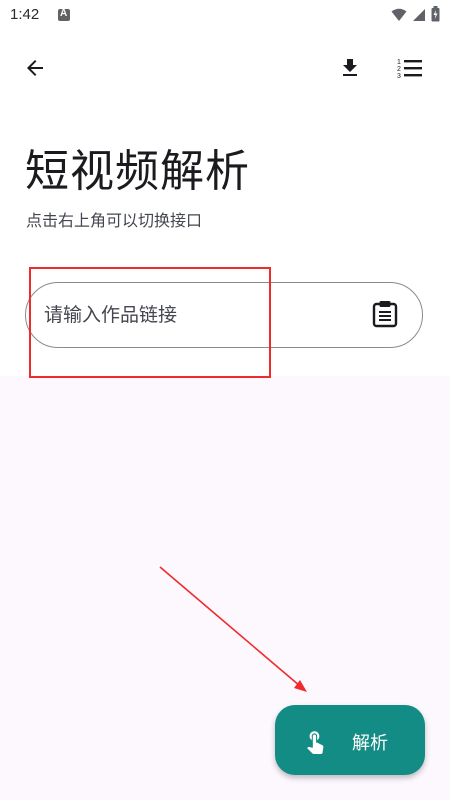 This screenshot has height=800, width=450. I want to click on link-input-container, so click(224, 315).